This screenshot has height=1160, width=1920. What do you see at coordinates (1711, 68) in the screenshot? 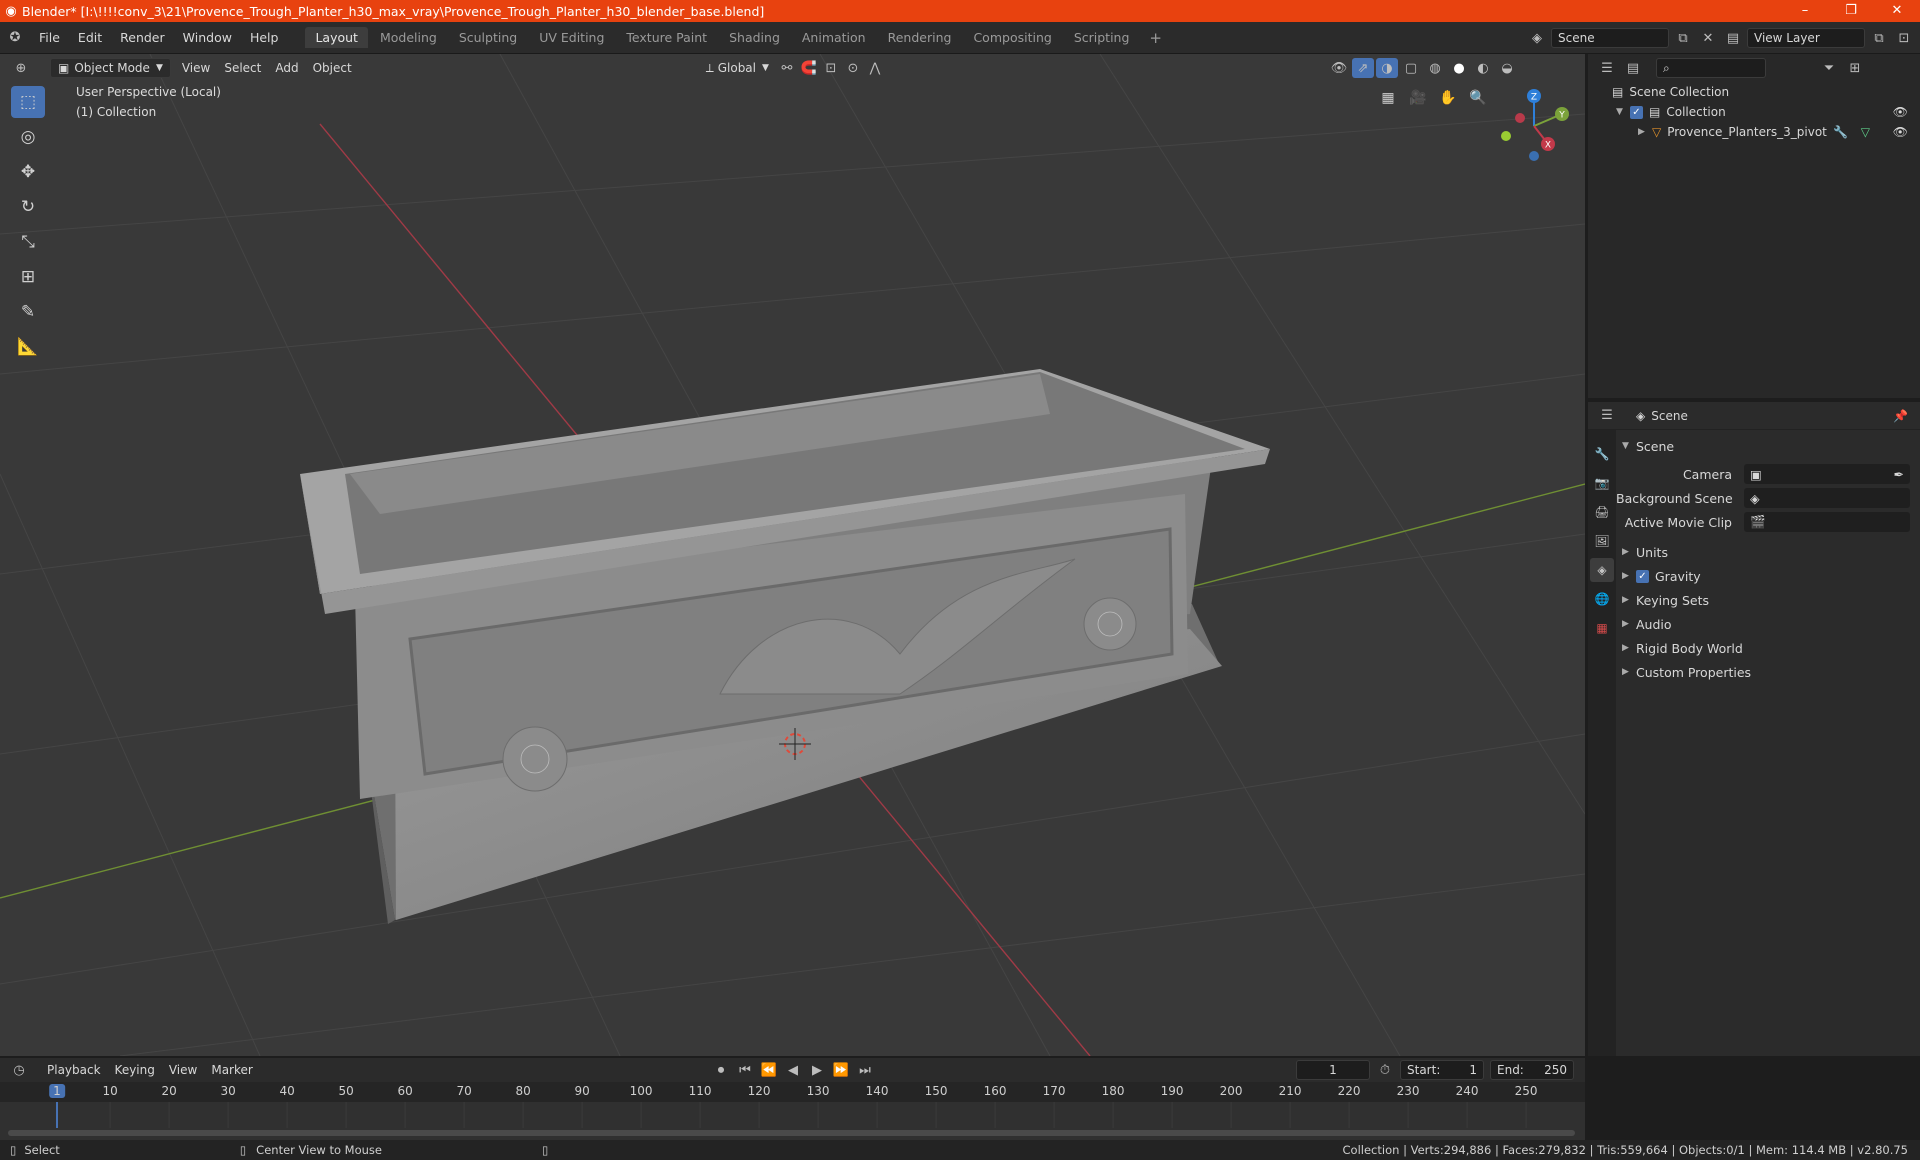
I see `outliner-search-input: ⌕` at bounding box center [1711, 68].